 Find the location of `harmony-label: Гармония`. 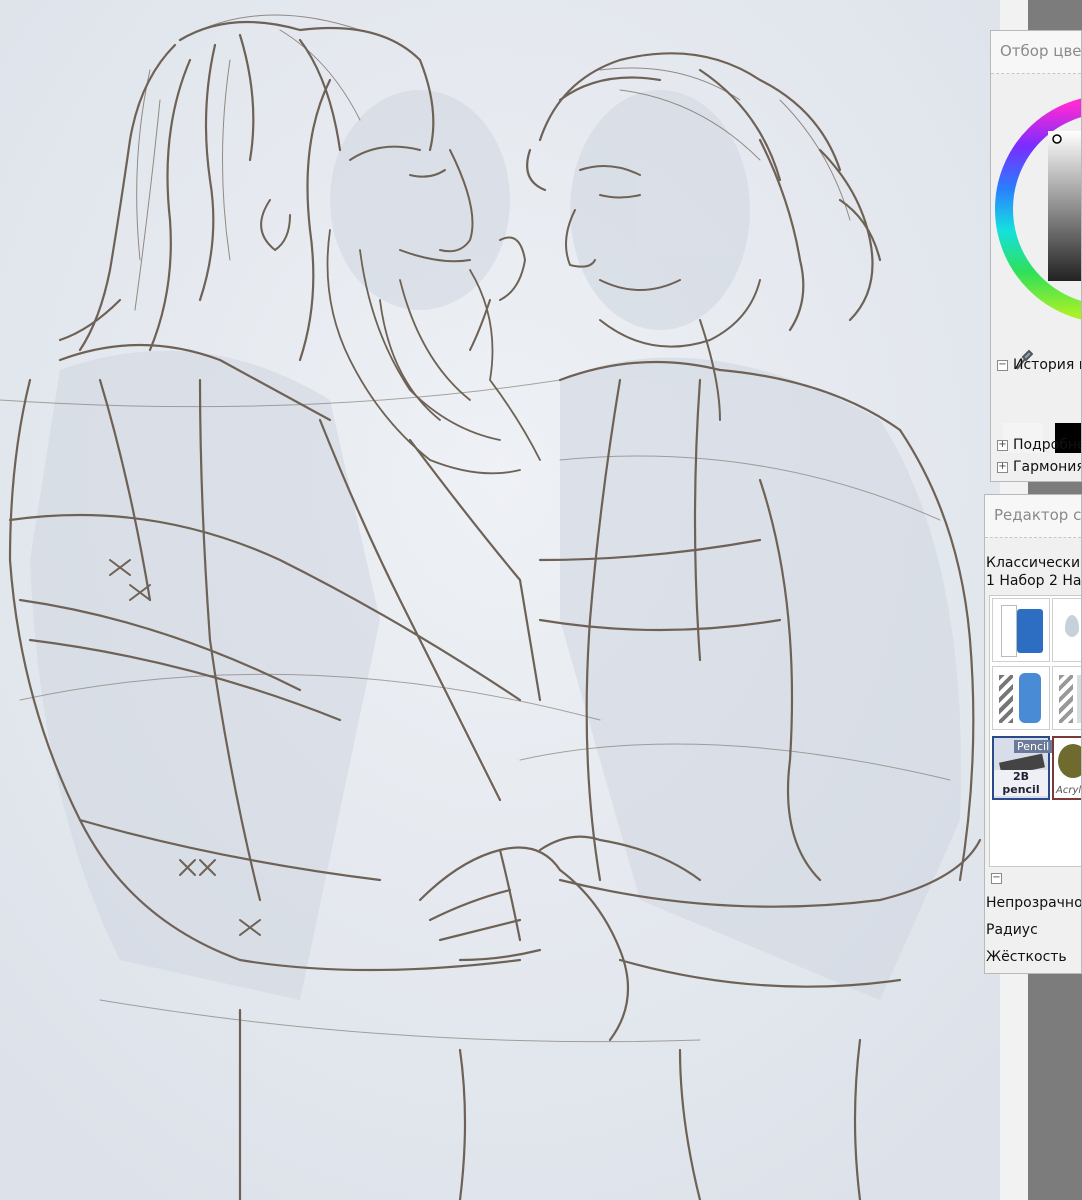

harmony-label: Гармония is located at coordinates (1047, 467).